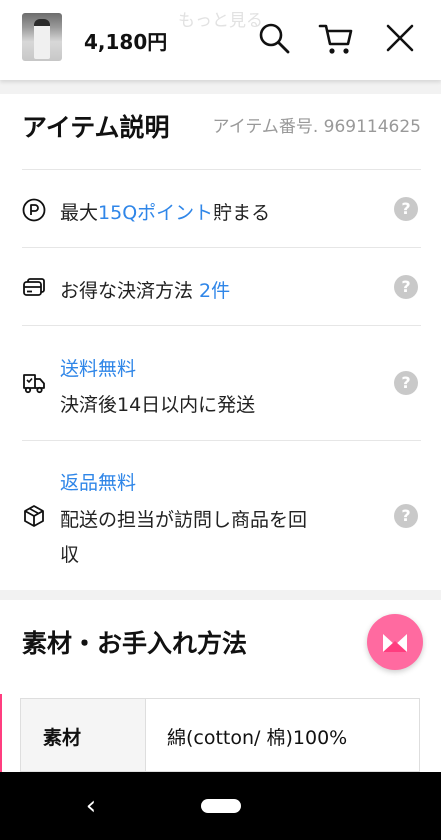  I want to click on more-link-faded: もっと見る, so click(220, 18).